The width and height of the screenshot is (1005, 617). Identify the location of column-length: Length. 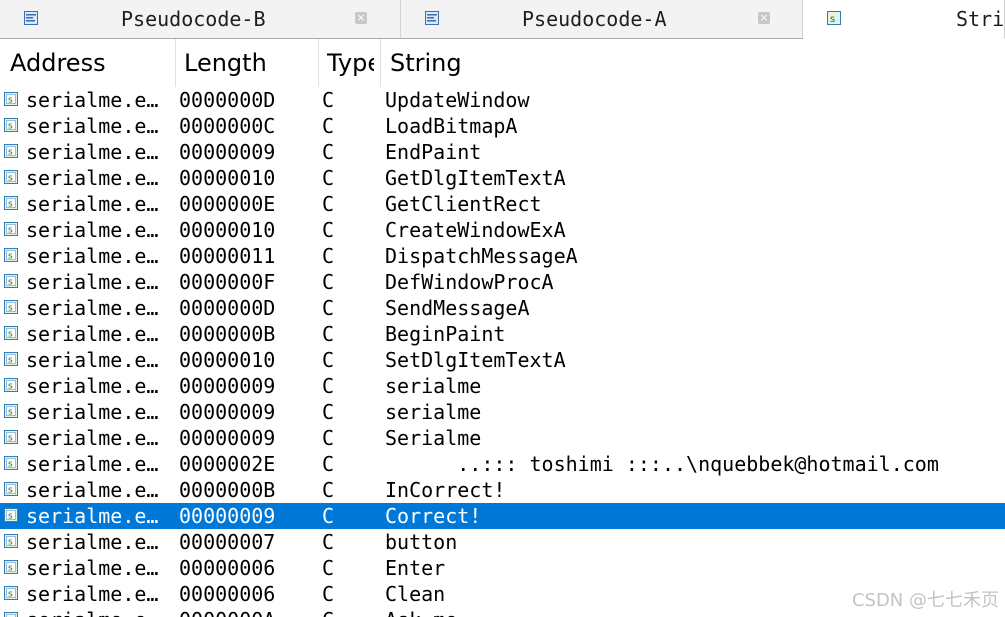
(249, 63).